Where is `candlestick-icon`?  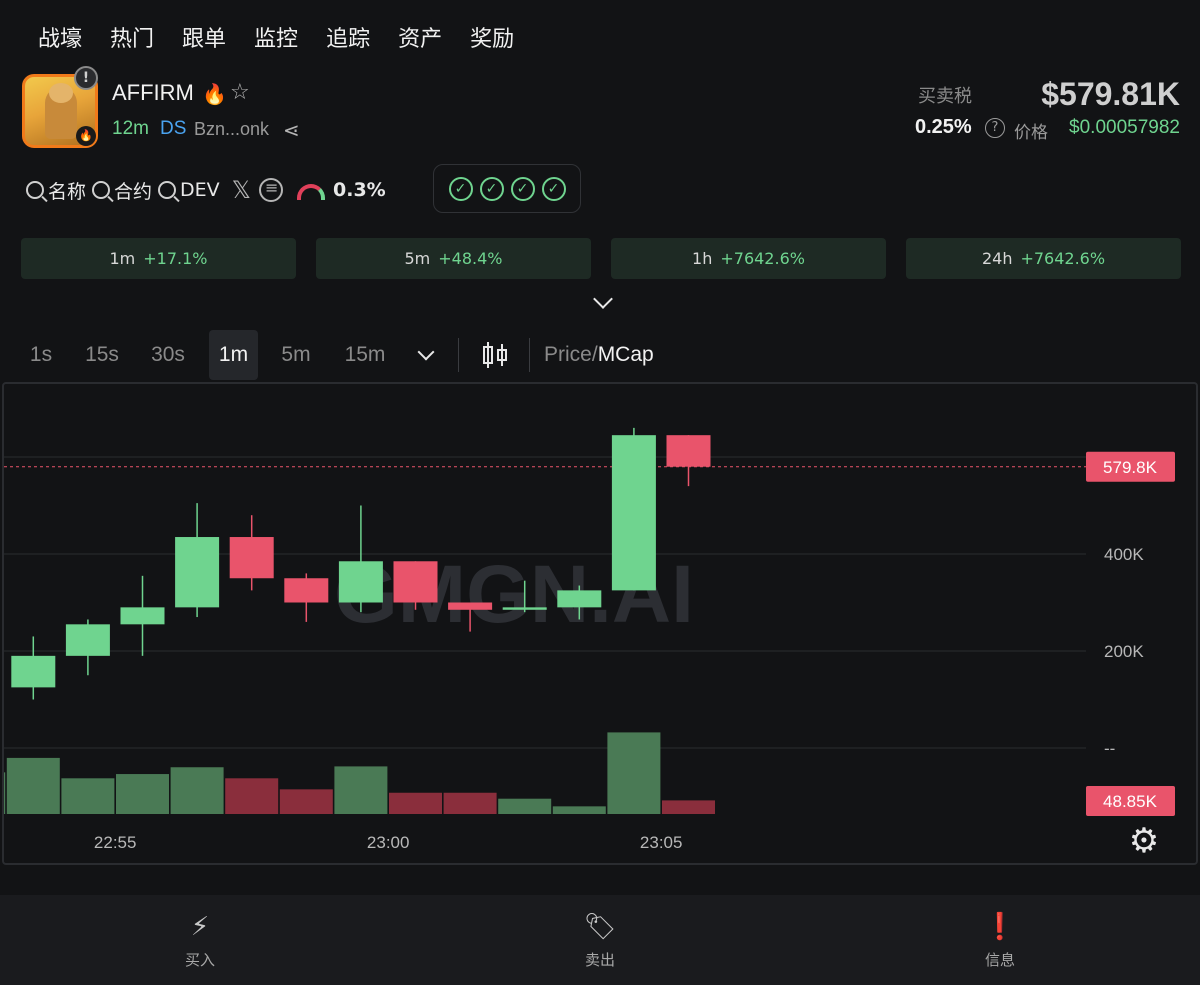
candlestick-icon is located at coordinates (495, 355).